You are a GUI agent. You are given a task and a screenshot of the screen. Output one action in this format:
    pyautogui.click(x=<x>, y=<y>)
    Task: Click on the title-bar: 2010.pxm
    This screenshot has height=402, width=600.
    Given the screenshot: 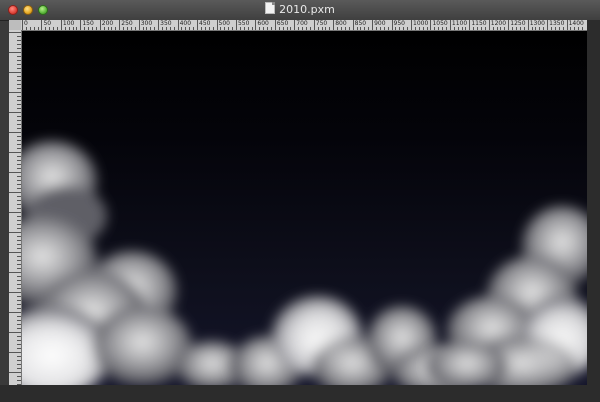 What is the action you would take?
    pyautogui.click(x=300, y=10)
    